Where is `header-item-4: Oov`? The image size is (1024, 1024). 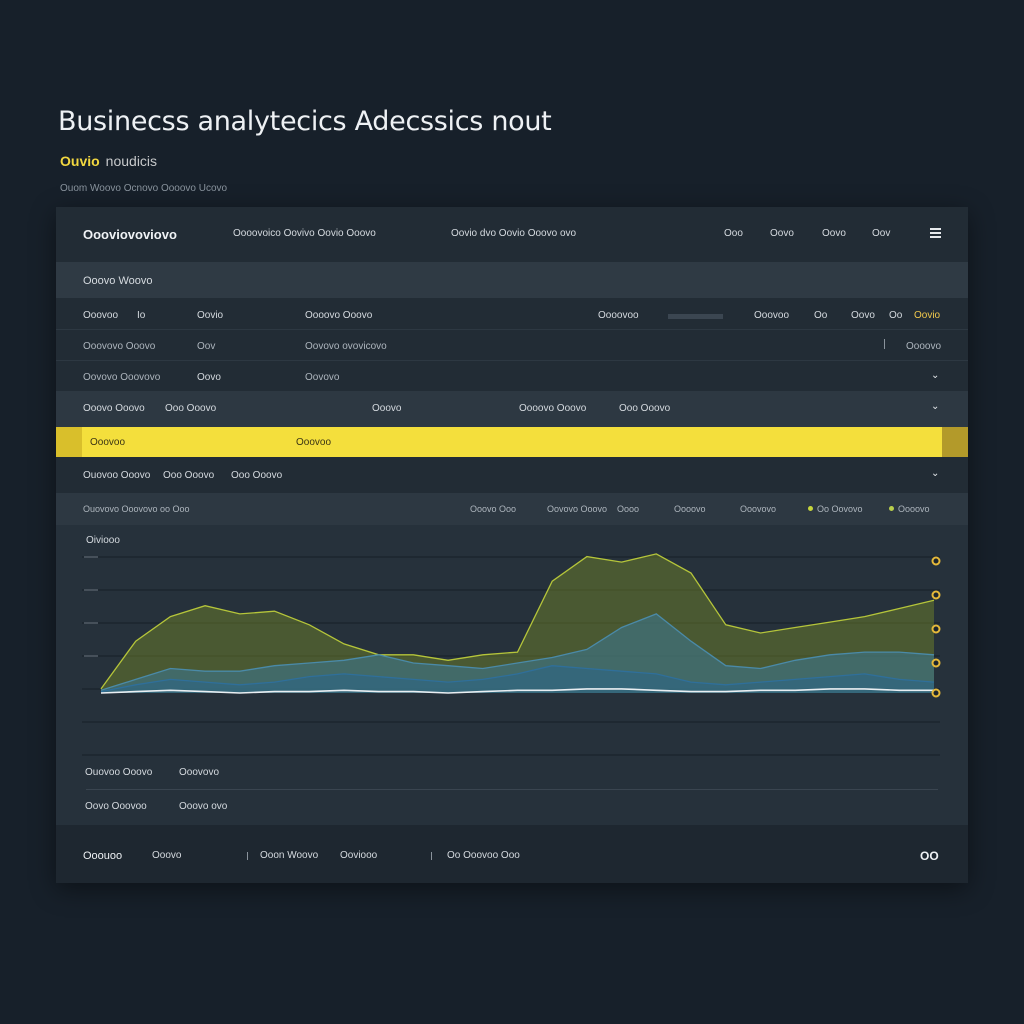
header-item-4: Oov is located at coordinates (881, 233).